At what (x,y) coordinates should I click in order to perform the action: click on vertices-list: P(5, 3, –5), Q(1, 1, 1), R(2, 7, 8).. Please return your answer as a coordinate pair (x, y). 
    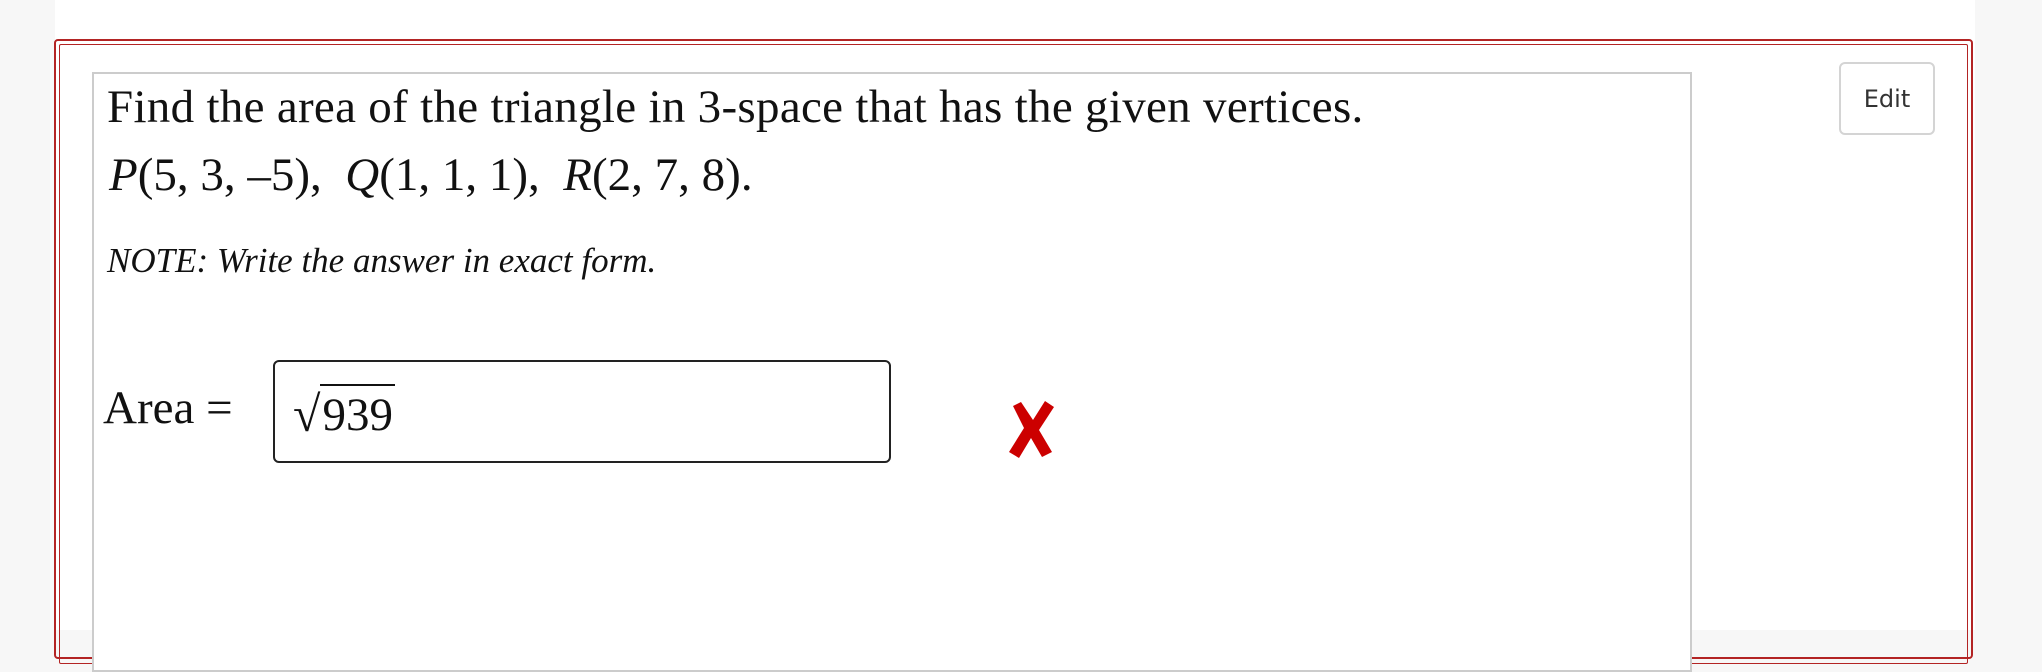
    Looking at the image, I should click on (431, 175).